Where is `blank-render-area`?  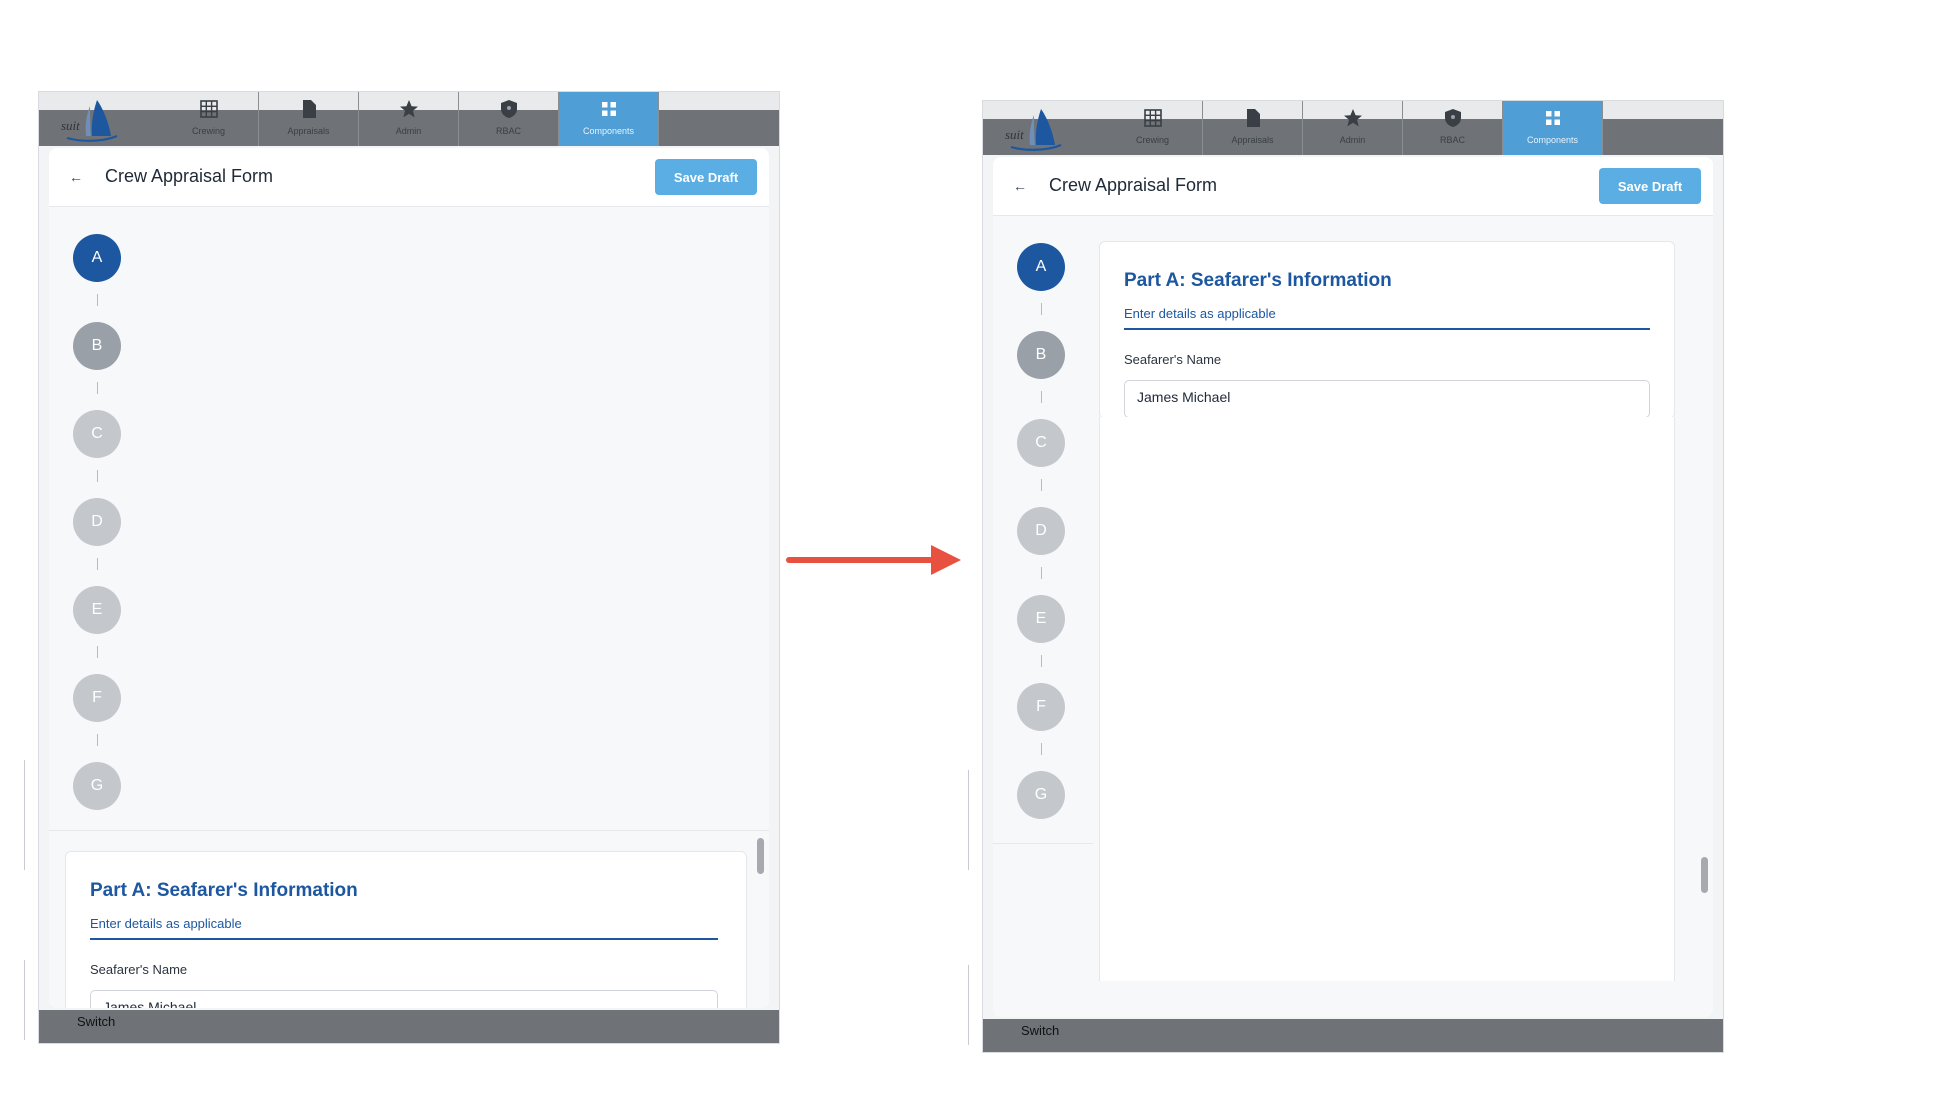 blank-render-area is located at coordinates (1387, 699).